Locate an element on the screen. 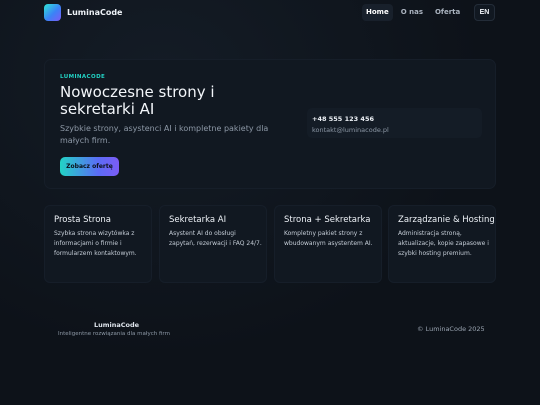 This screenshot has width=540, height=405. brand-link: LuminaCode is located at coordinates (83, 12).